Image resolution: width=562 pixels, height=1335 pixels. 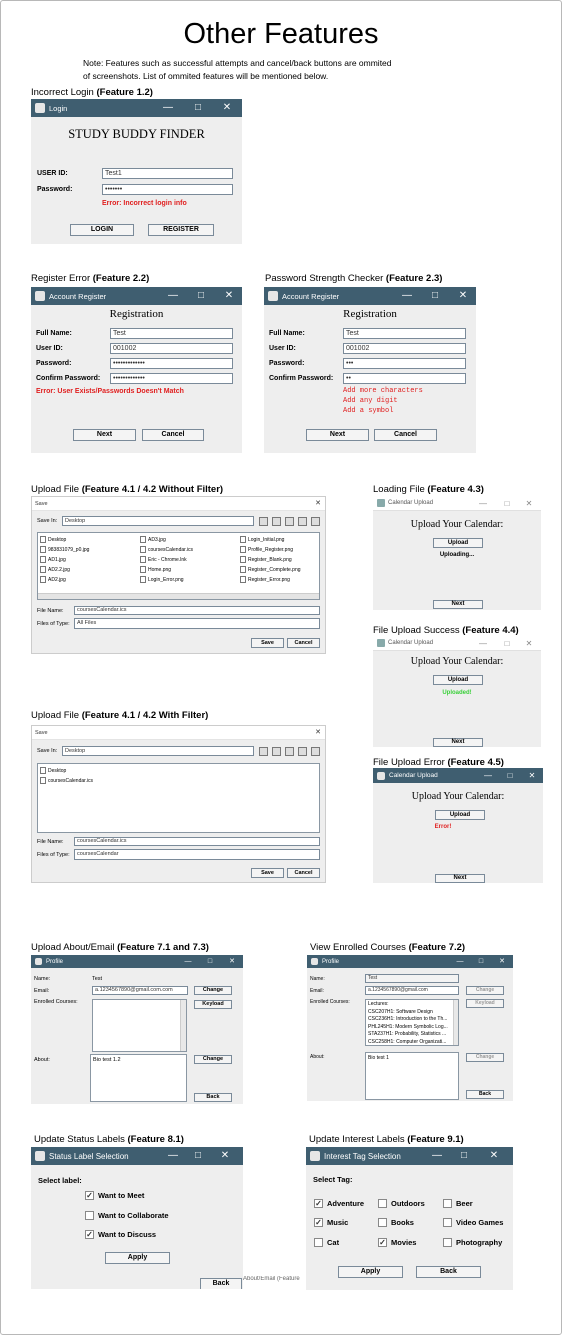 I want to click on list-item: Profile_Register.png, so click(x=266, y=549).